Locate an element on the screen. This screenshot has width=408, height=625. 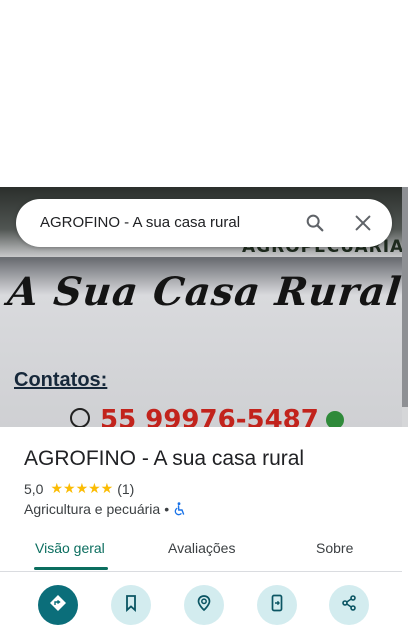
share-button is located at coordinates (349, 605).